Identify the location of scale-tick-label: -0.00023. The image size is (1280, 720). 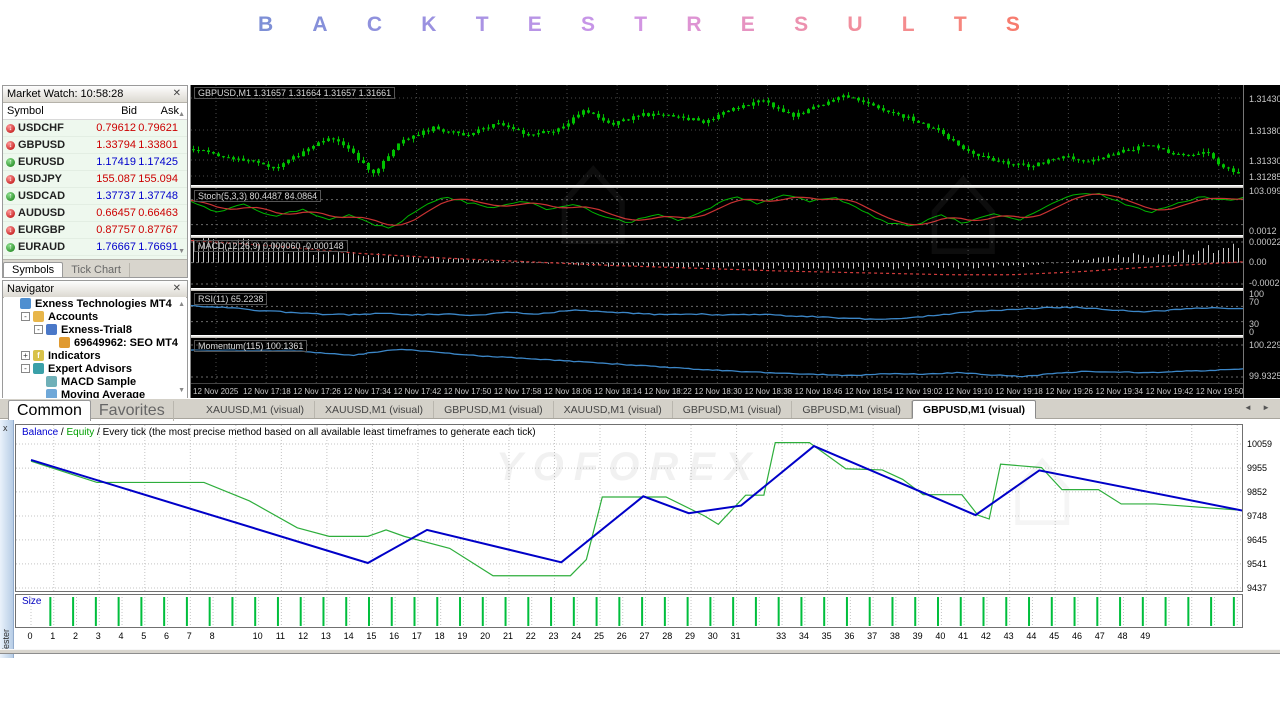
(1264, 283).